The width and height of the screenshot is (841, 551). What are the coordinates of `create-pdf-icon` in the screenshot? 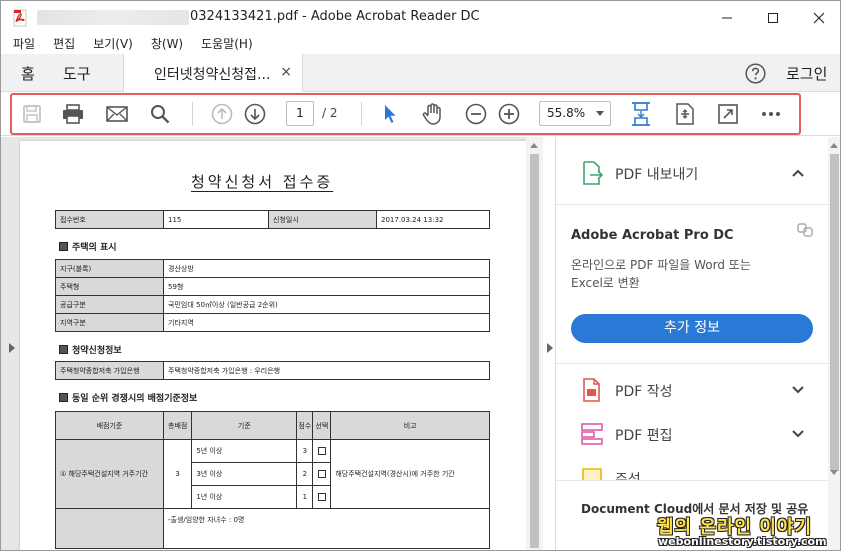 It's located at (591, 390).